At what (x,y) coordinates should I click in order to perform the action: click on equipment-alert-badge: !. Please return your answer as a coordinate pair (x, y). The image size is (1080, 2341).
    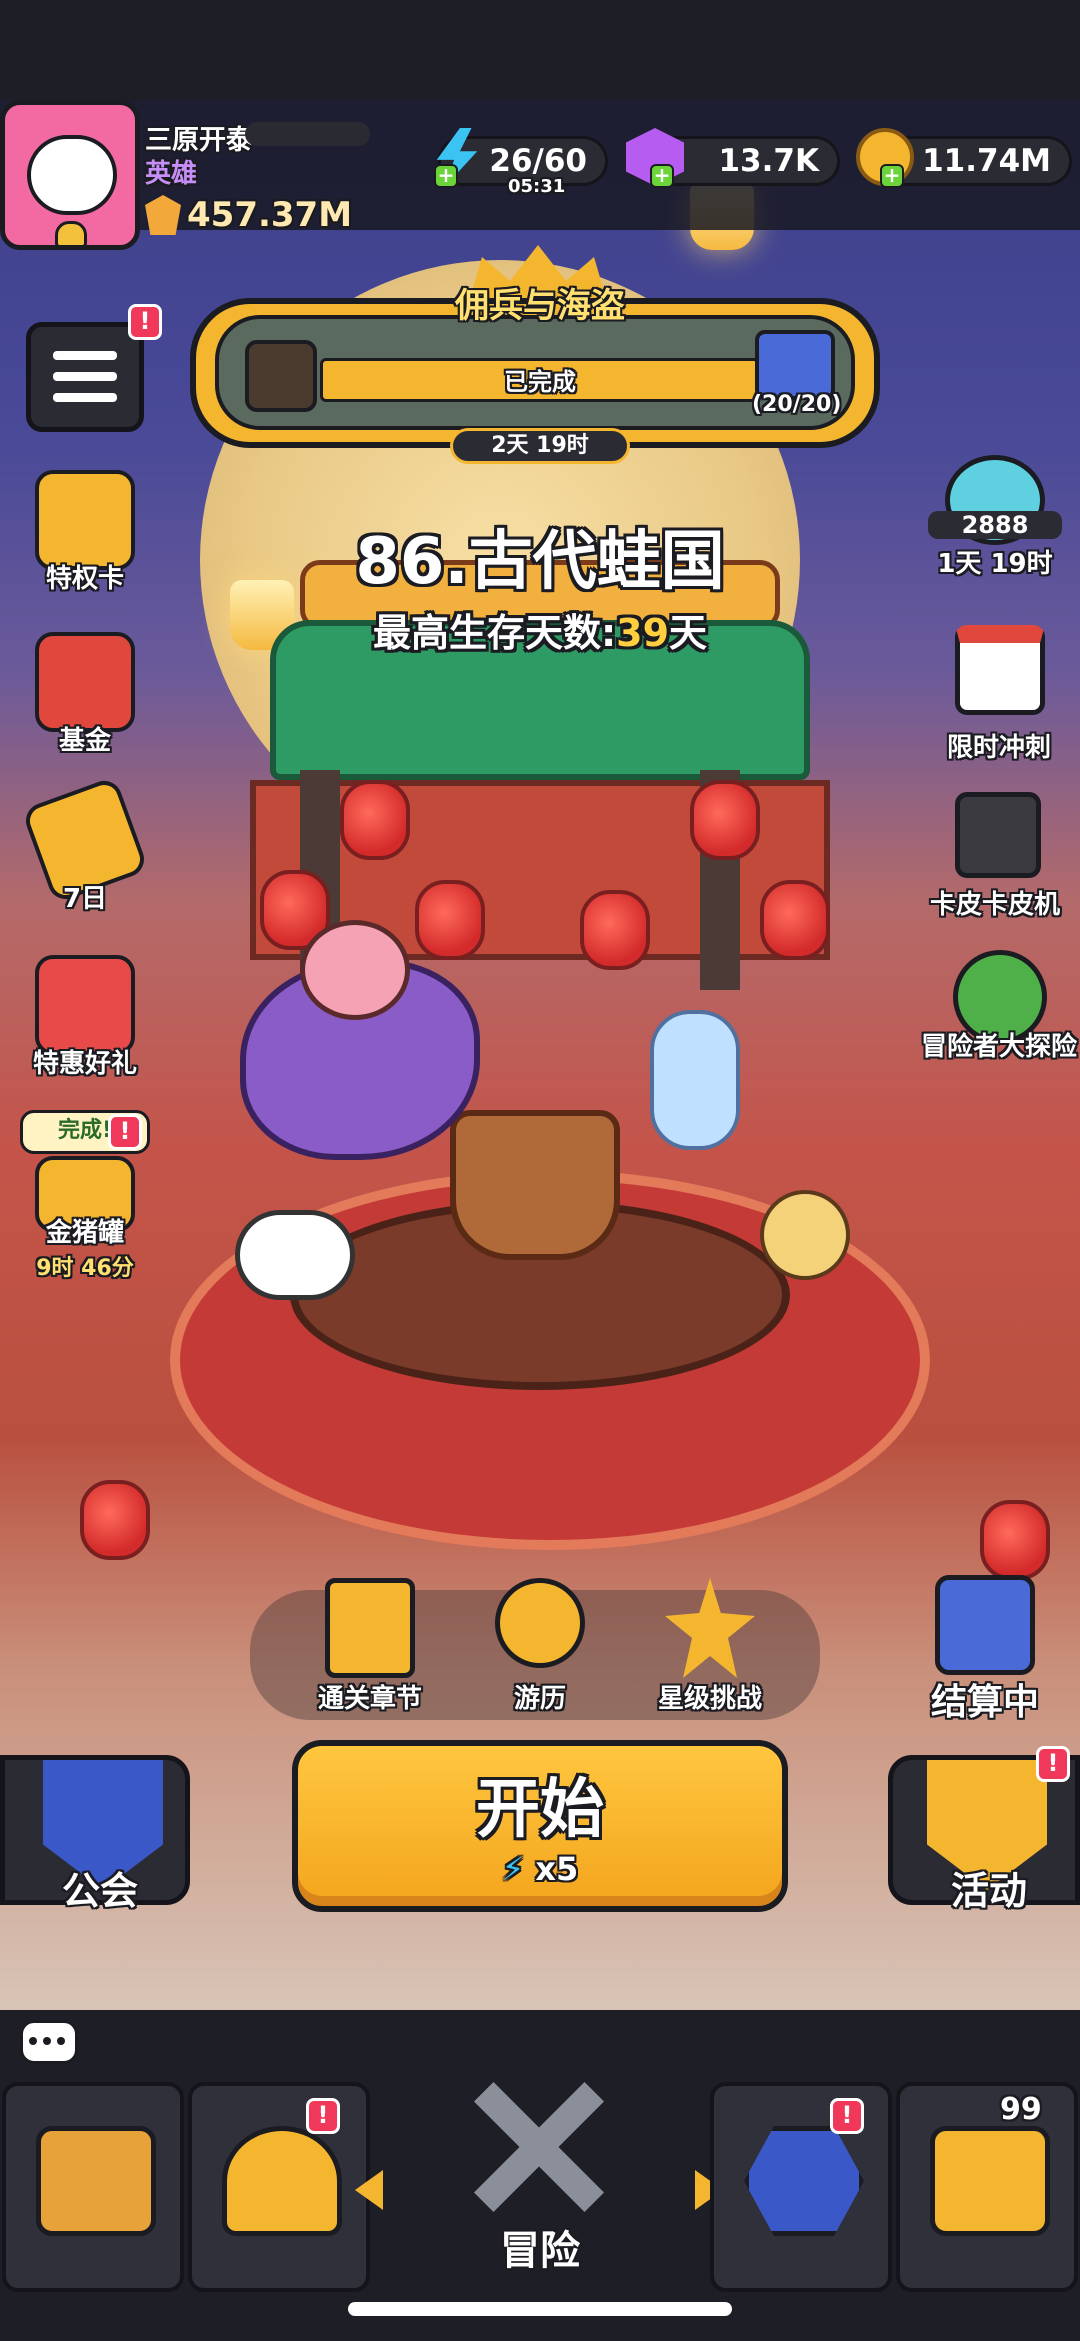
    Looking at the image, I should click on (323, 2116).